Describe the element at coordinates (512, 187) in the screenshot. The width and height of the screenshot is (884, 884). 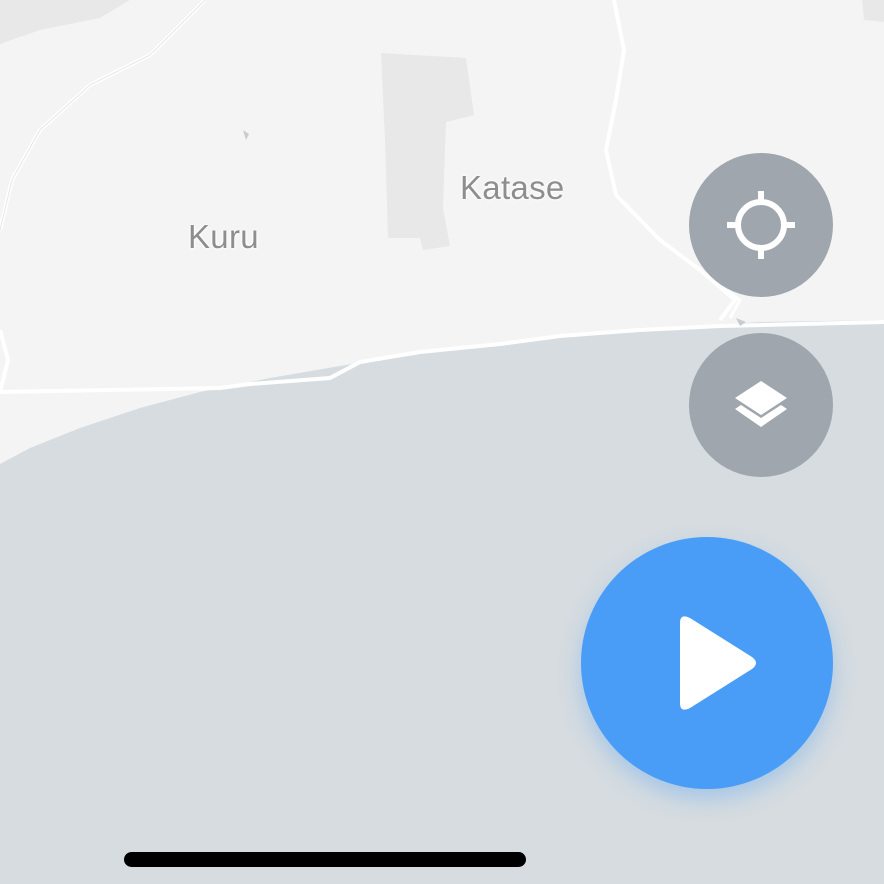
I see `place-label-katase: Katase` at that location.